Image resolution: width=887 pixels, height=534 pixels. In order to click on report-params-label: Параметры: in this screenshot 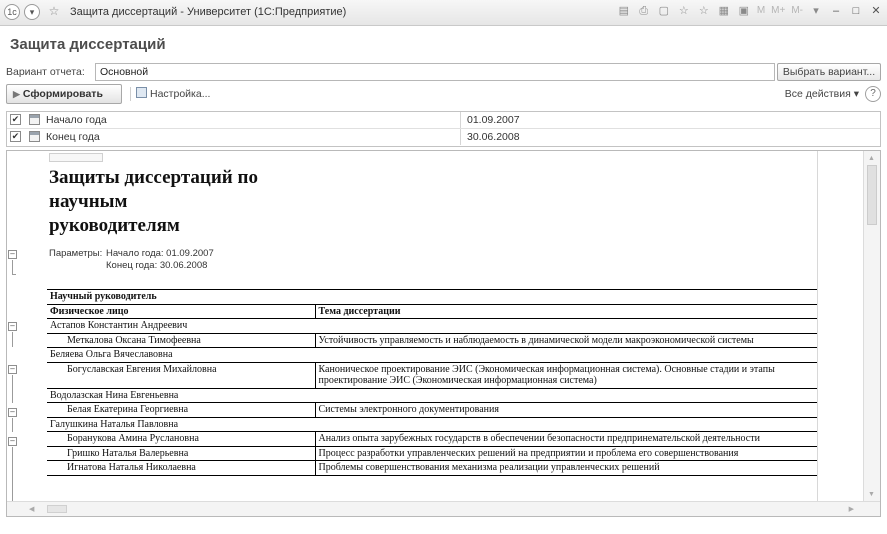, I will do `click(76, 253)`.